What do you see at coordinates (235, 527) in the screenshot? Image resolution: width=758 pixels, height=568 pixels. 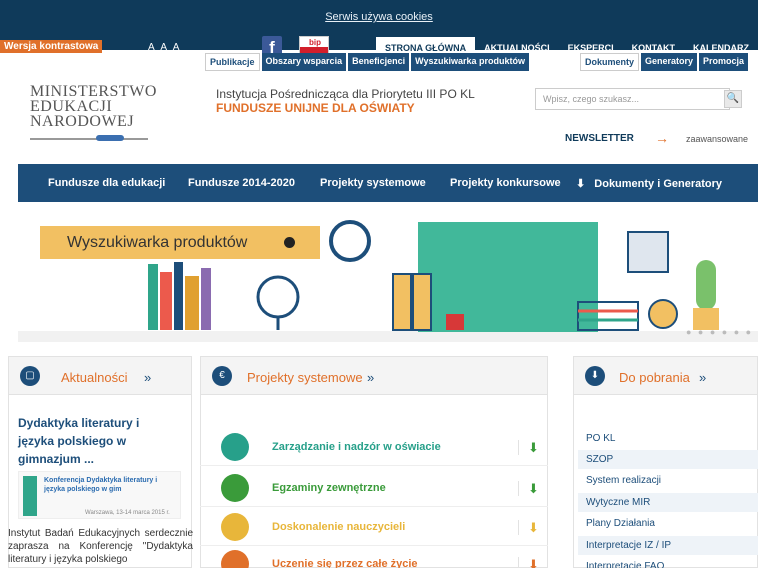 I see `book-icon` at bounding box center [235, 527].